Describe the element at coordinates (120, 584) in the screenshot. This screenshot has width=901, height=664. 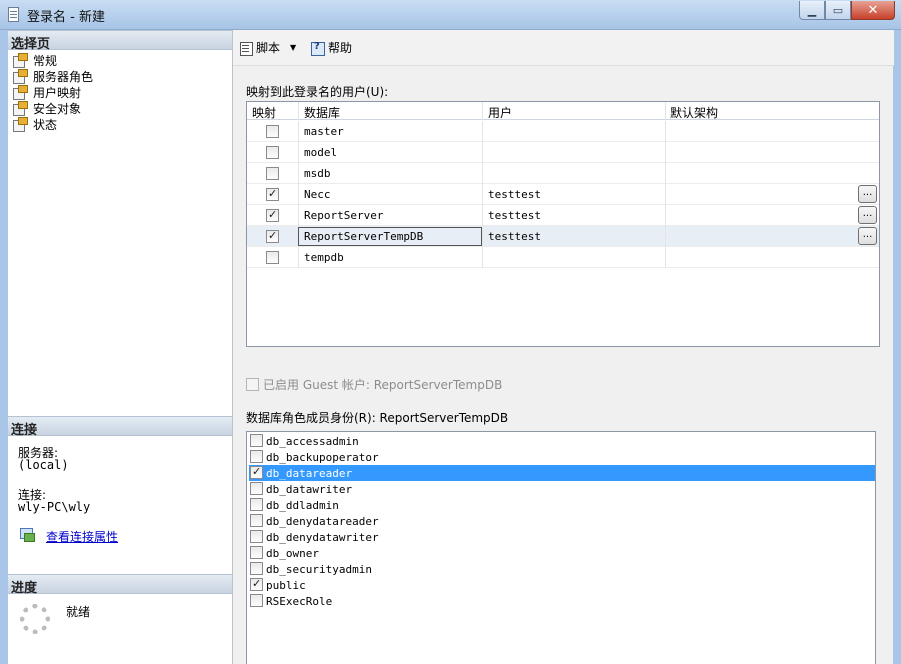
I see `progress-header: 进度` at that location.